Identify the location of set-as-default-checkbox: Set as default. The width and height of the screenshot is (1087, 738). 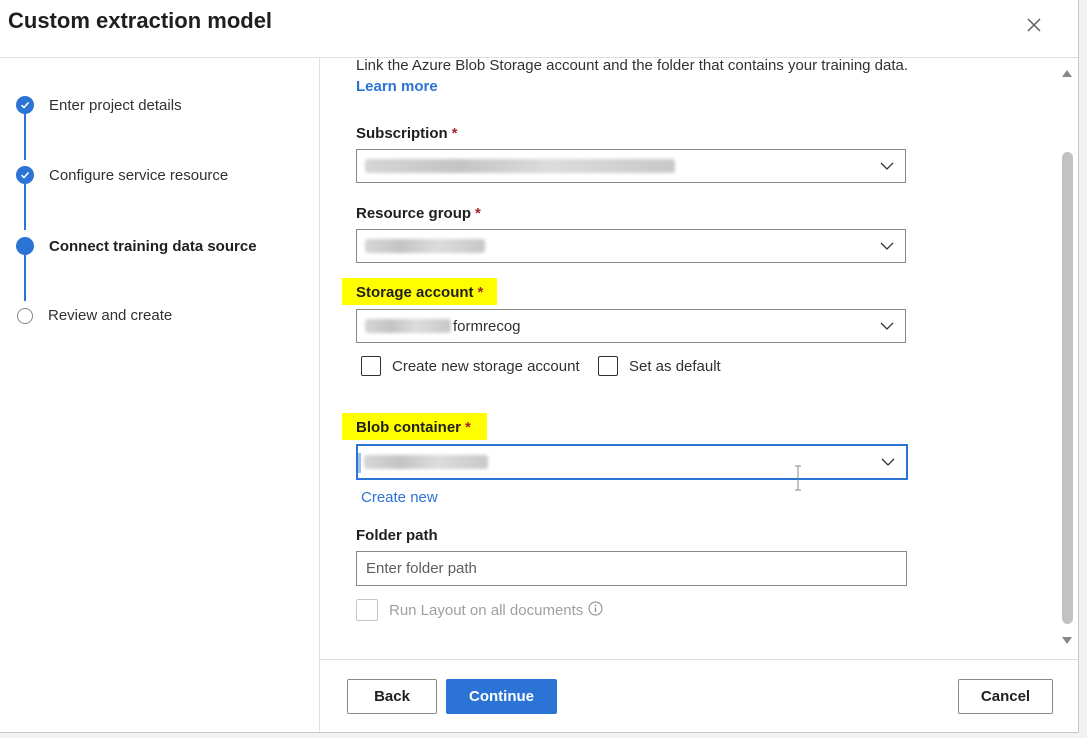
(659, 366).